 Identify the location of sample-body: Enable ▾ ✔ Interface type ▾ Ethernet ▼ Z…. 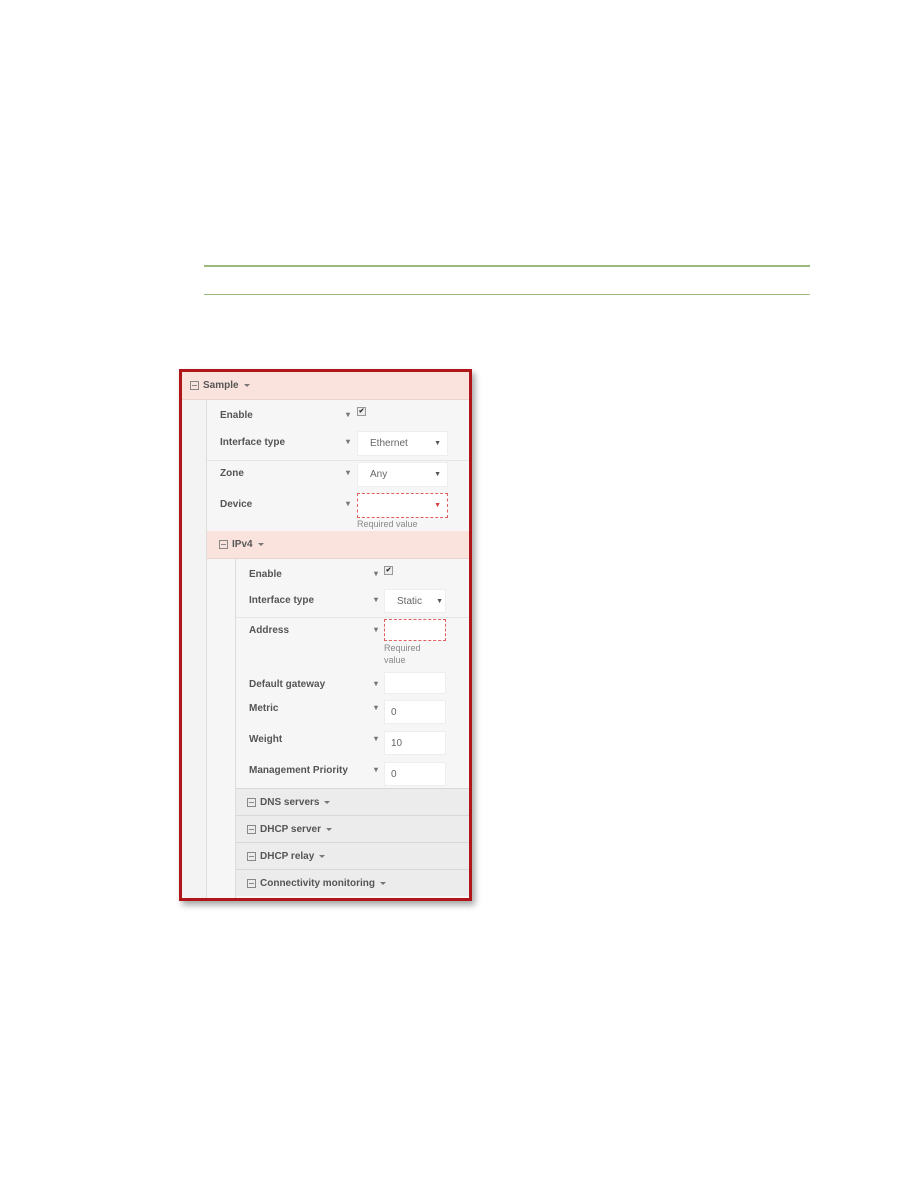
(337, 649).